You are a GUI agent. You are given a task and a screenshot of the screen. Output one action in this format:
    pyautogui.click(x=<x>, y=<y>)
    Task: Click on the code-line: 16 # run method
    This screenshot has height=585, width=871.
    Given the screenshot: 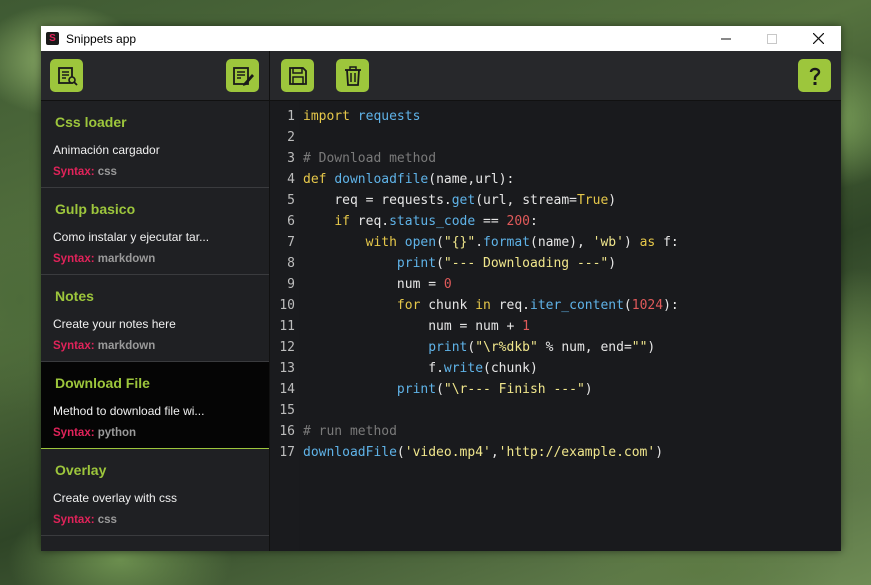 What is the action you would take?
    pyautogui.click(x=555, y=431)
    